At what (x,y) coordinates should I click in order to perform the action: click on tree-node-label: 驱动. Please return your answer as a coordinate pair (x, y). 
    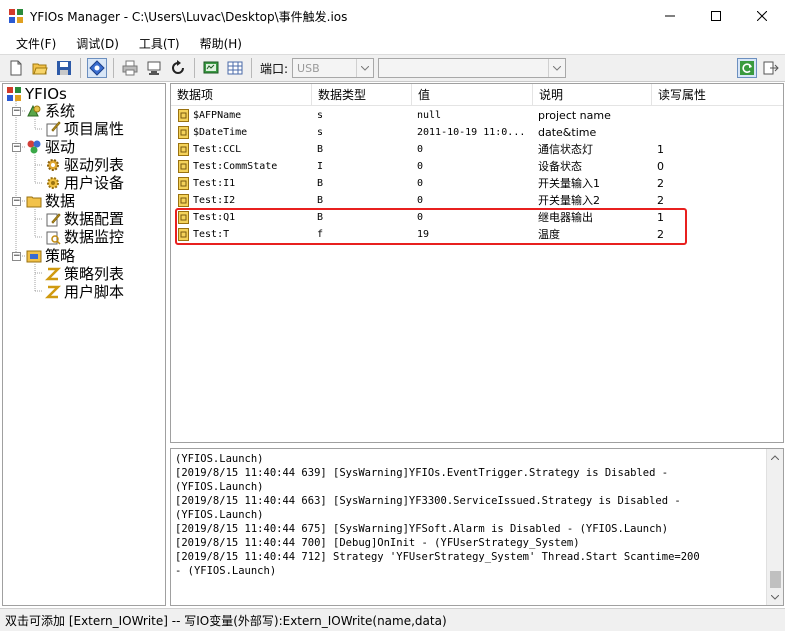
    Looking at the image, I should click on (60, 147).